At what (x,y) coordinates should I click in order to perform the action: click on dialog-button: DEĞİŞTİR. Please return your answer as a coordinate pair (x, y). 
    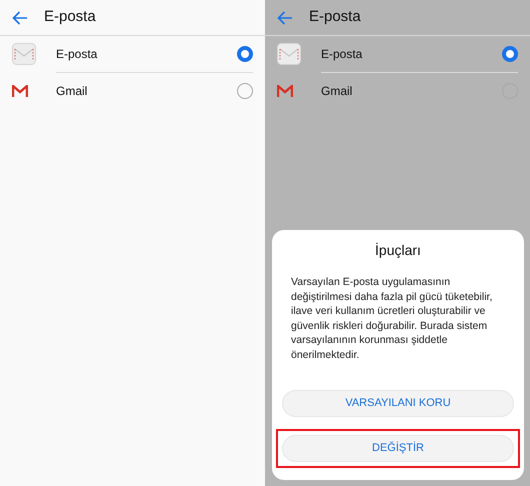
    Looking at the image, I should click on (398, 448).